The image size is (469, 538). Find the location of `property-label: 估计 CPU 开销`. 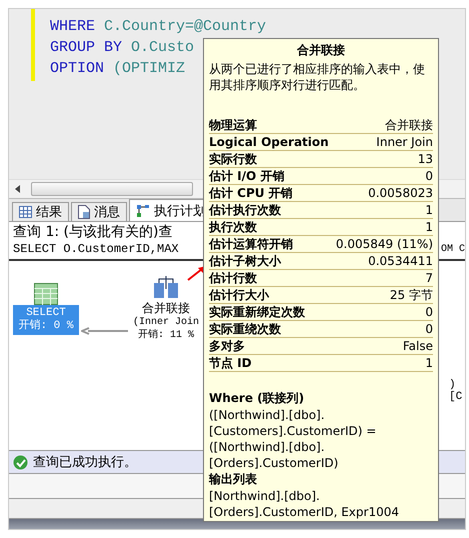

property-label: 估计 CPU 开销 is located at coordinates (251, 193).